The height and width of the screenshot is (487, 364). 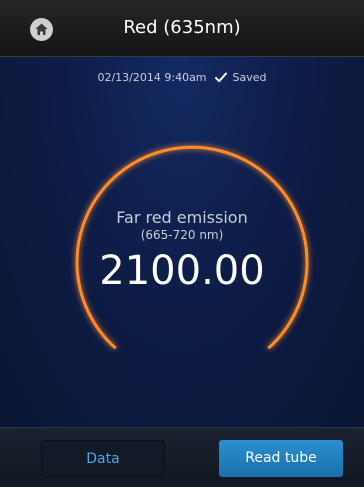 What do you see at coordinates (182, 457) in the screenshot?
I see `footer-bar: Data Read tube` at bounding box center [182, 457].